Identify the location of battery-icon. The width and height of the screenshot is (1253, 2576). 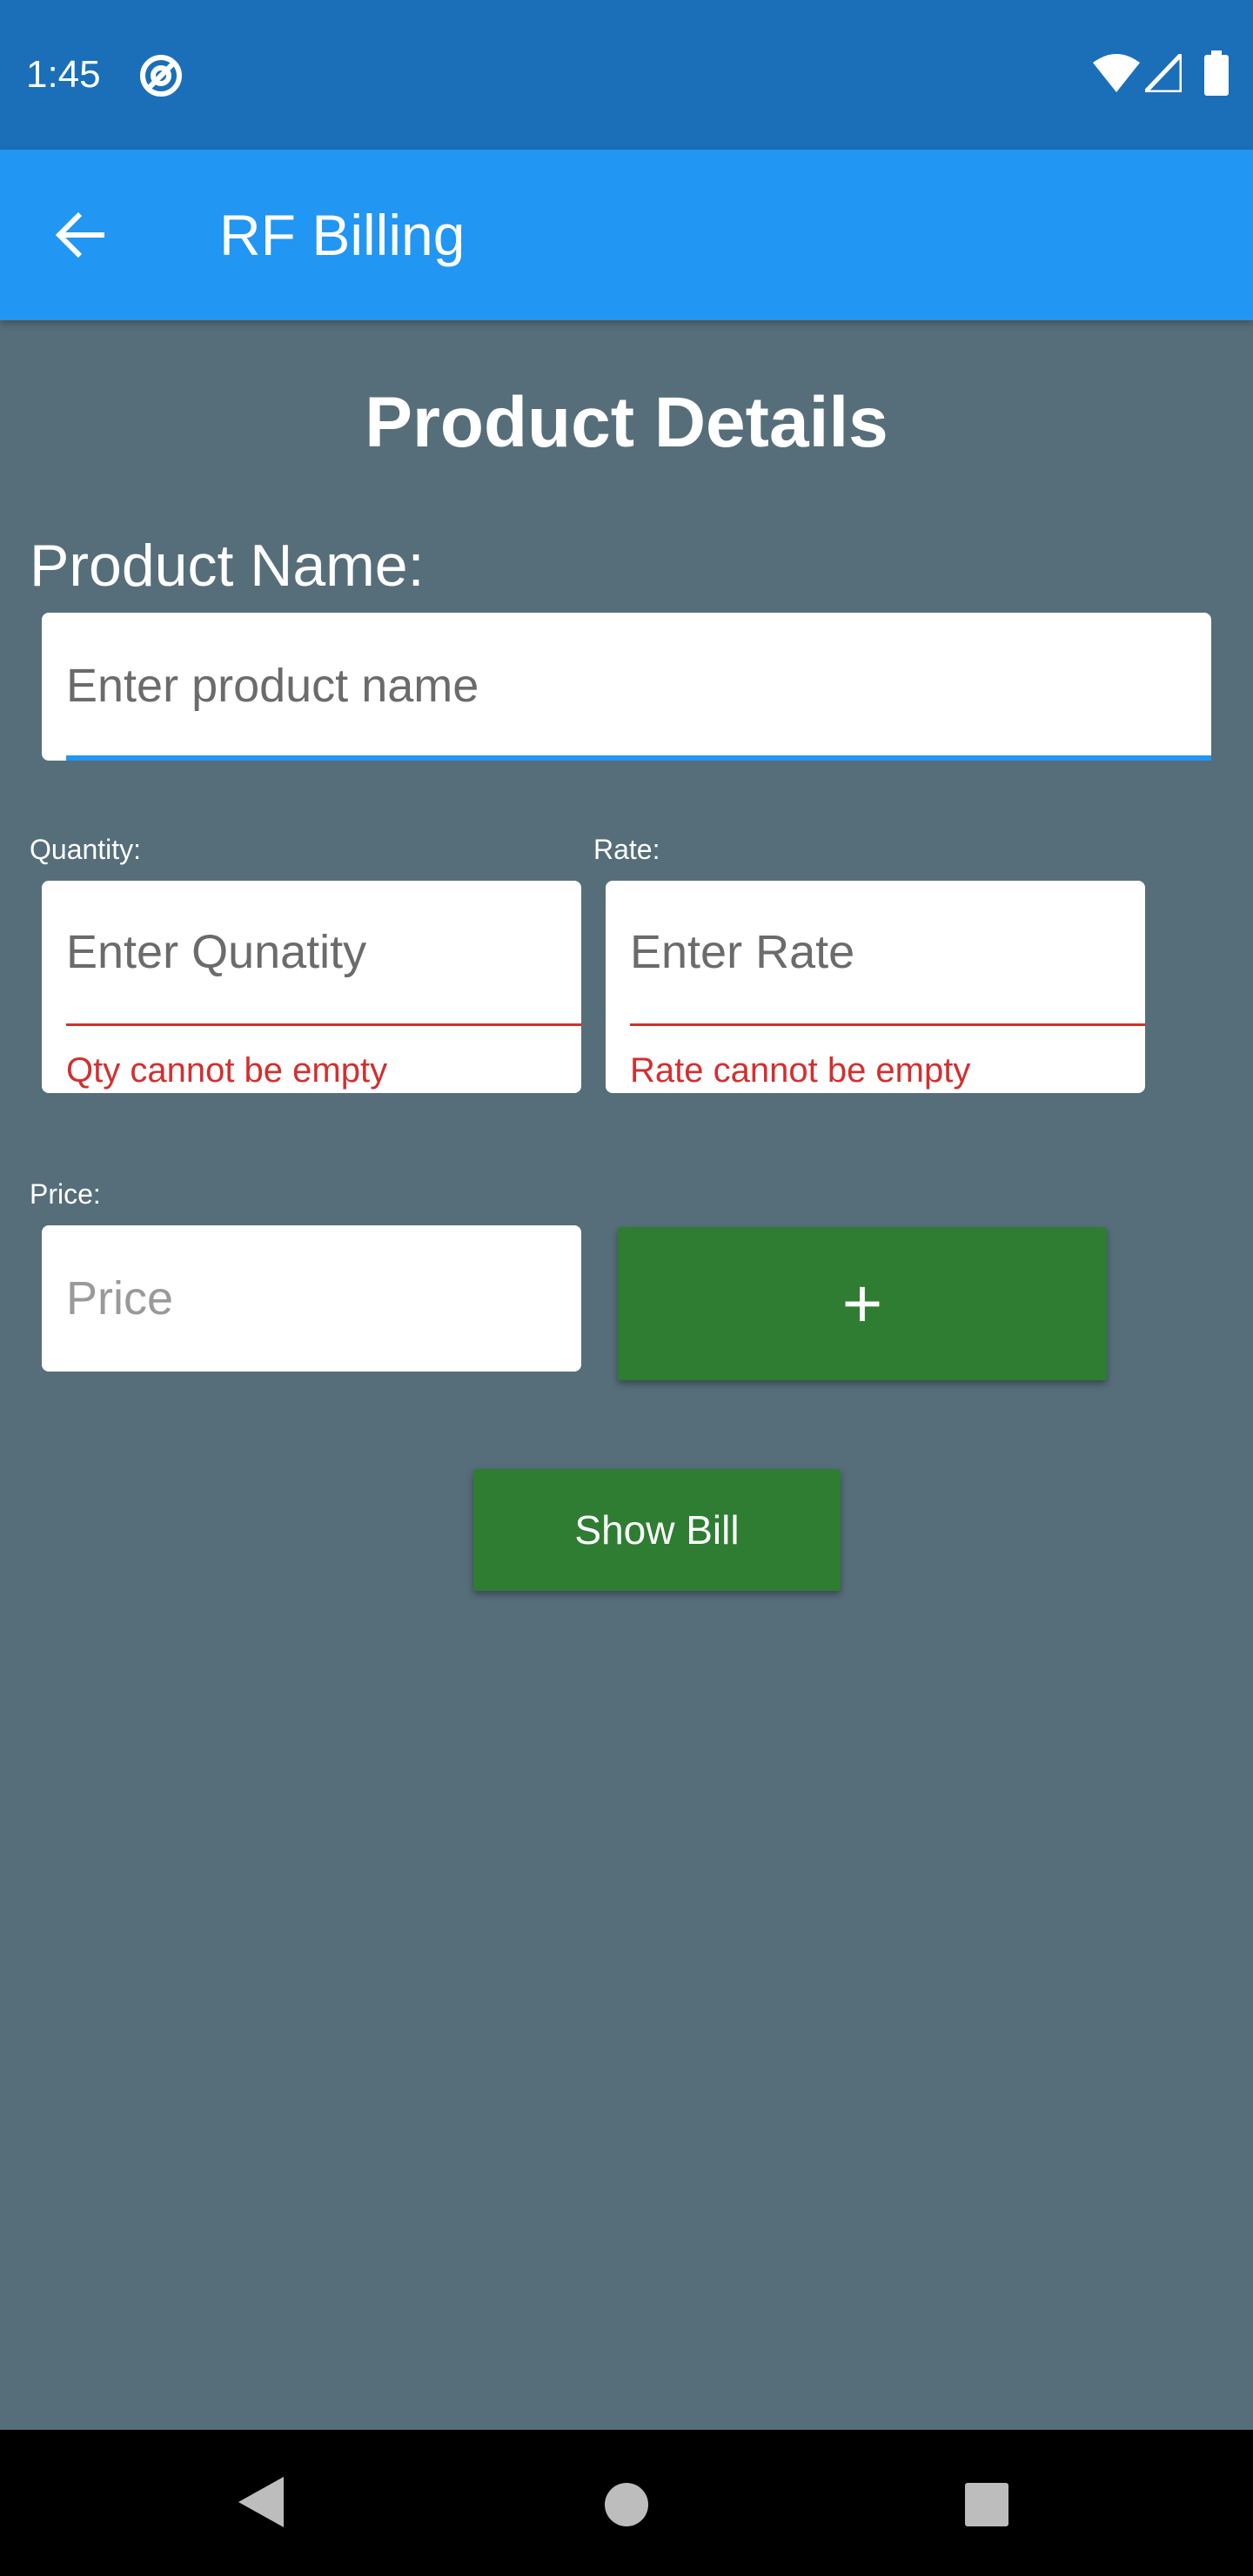
(1216, 73).